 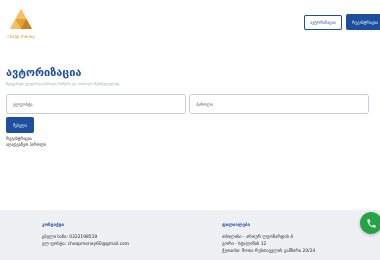 I want to click on contact-email: ელ ფოსტა: cheapmoney60@gmail.com, so click(x=85, y=244).